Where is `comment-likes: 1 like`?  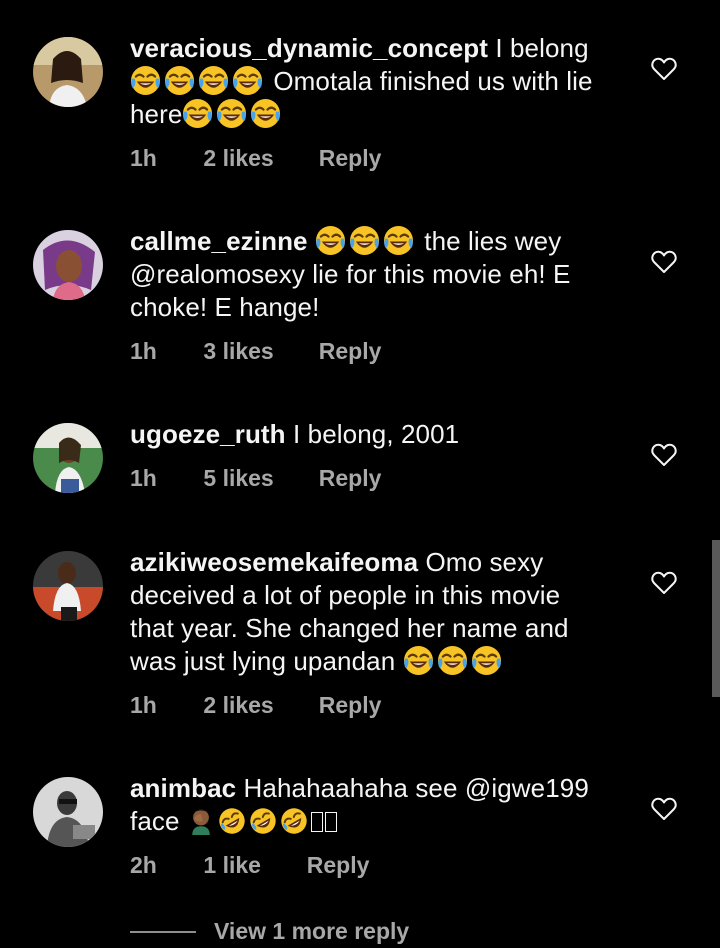 comment-likes: 1 like is located at coordinates (251, 865).